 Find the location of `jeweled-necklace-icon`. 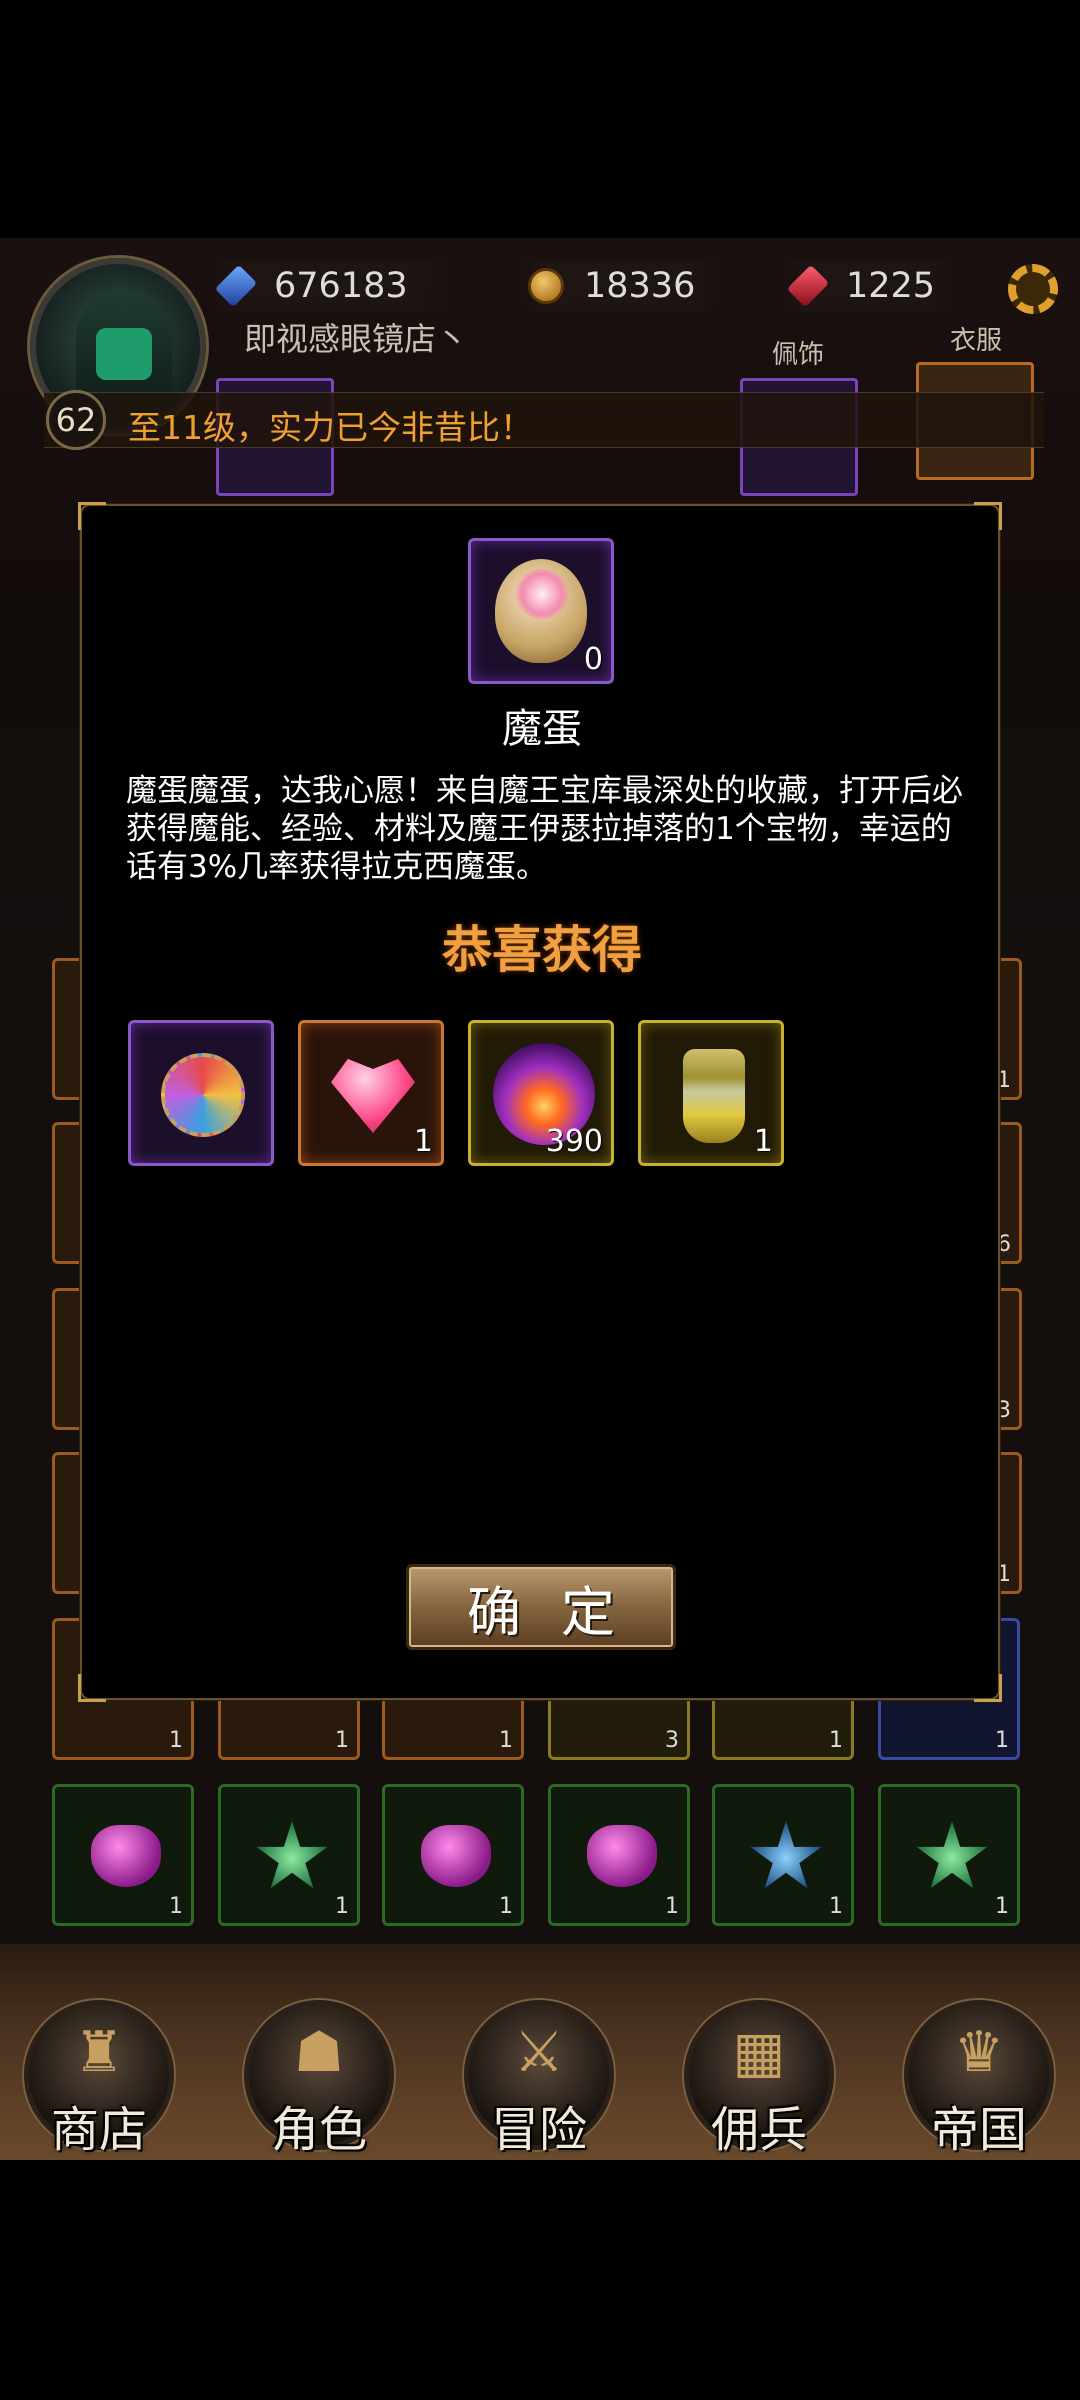

jeweled-necklace-icon is located at coordinates (203, 1095).